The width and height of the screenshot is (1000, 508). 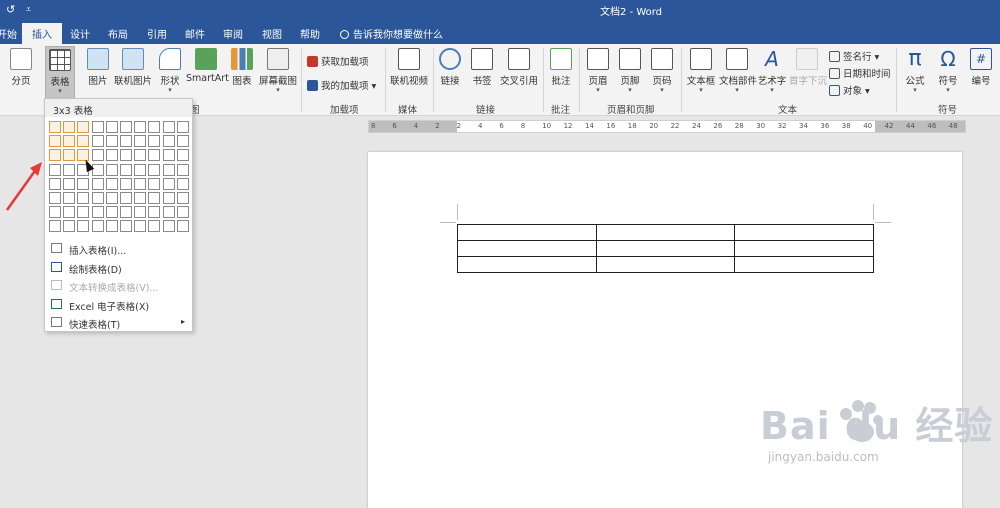 What do you see at coordinates (561, 67) in the screenshot?
I see `comment-button: 批注` at bounding box center [561, 67].